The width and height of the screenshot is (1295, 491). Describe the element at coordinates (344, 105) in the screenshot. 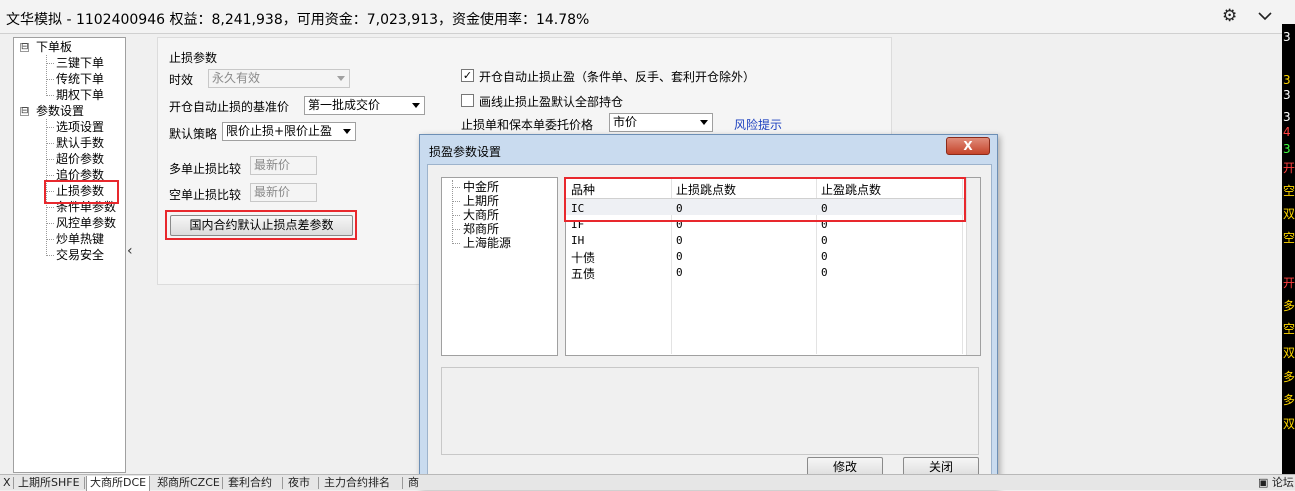

I see `base-price-value: 第一批成交价` at that location.